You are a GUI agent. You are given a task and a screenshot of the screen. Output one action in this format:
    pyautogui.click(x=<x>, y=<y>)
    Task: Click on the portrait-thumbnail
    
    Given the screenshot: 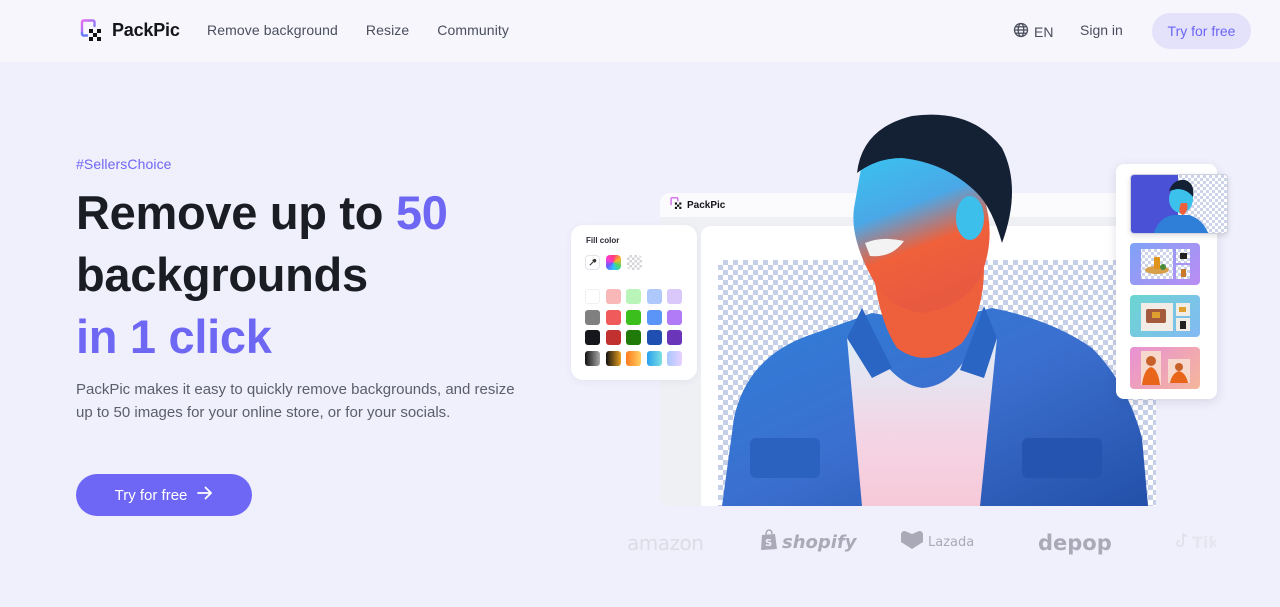 What is the action you would take?
    pyautogui.click(x=1179, y=204)
    